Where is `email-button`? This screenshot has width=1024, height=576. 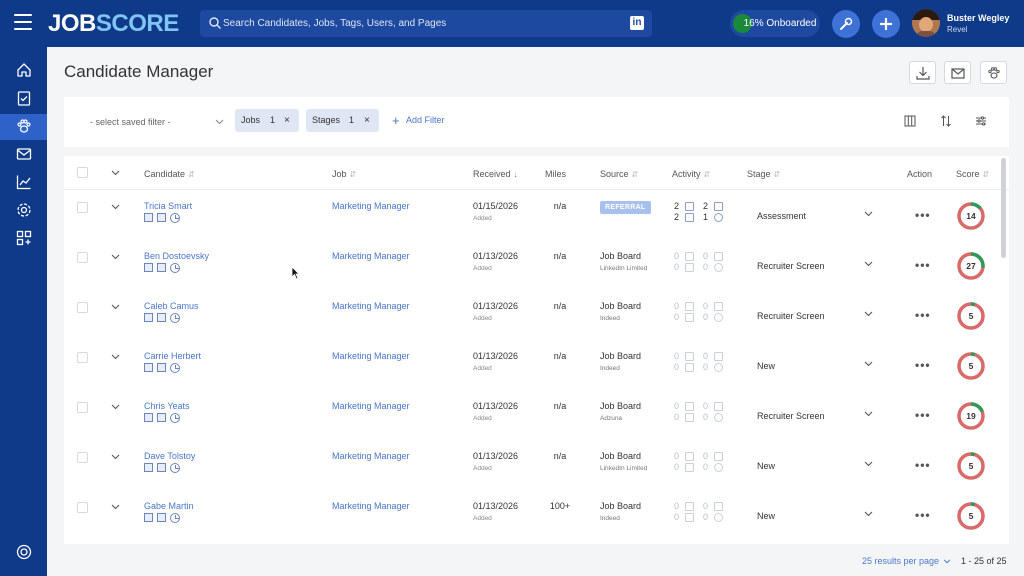 email-button is located at coordinates (957, 72).